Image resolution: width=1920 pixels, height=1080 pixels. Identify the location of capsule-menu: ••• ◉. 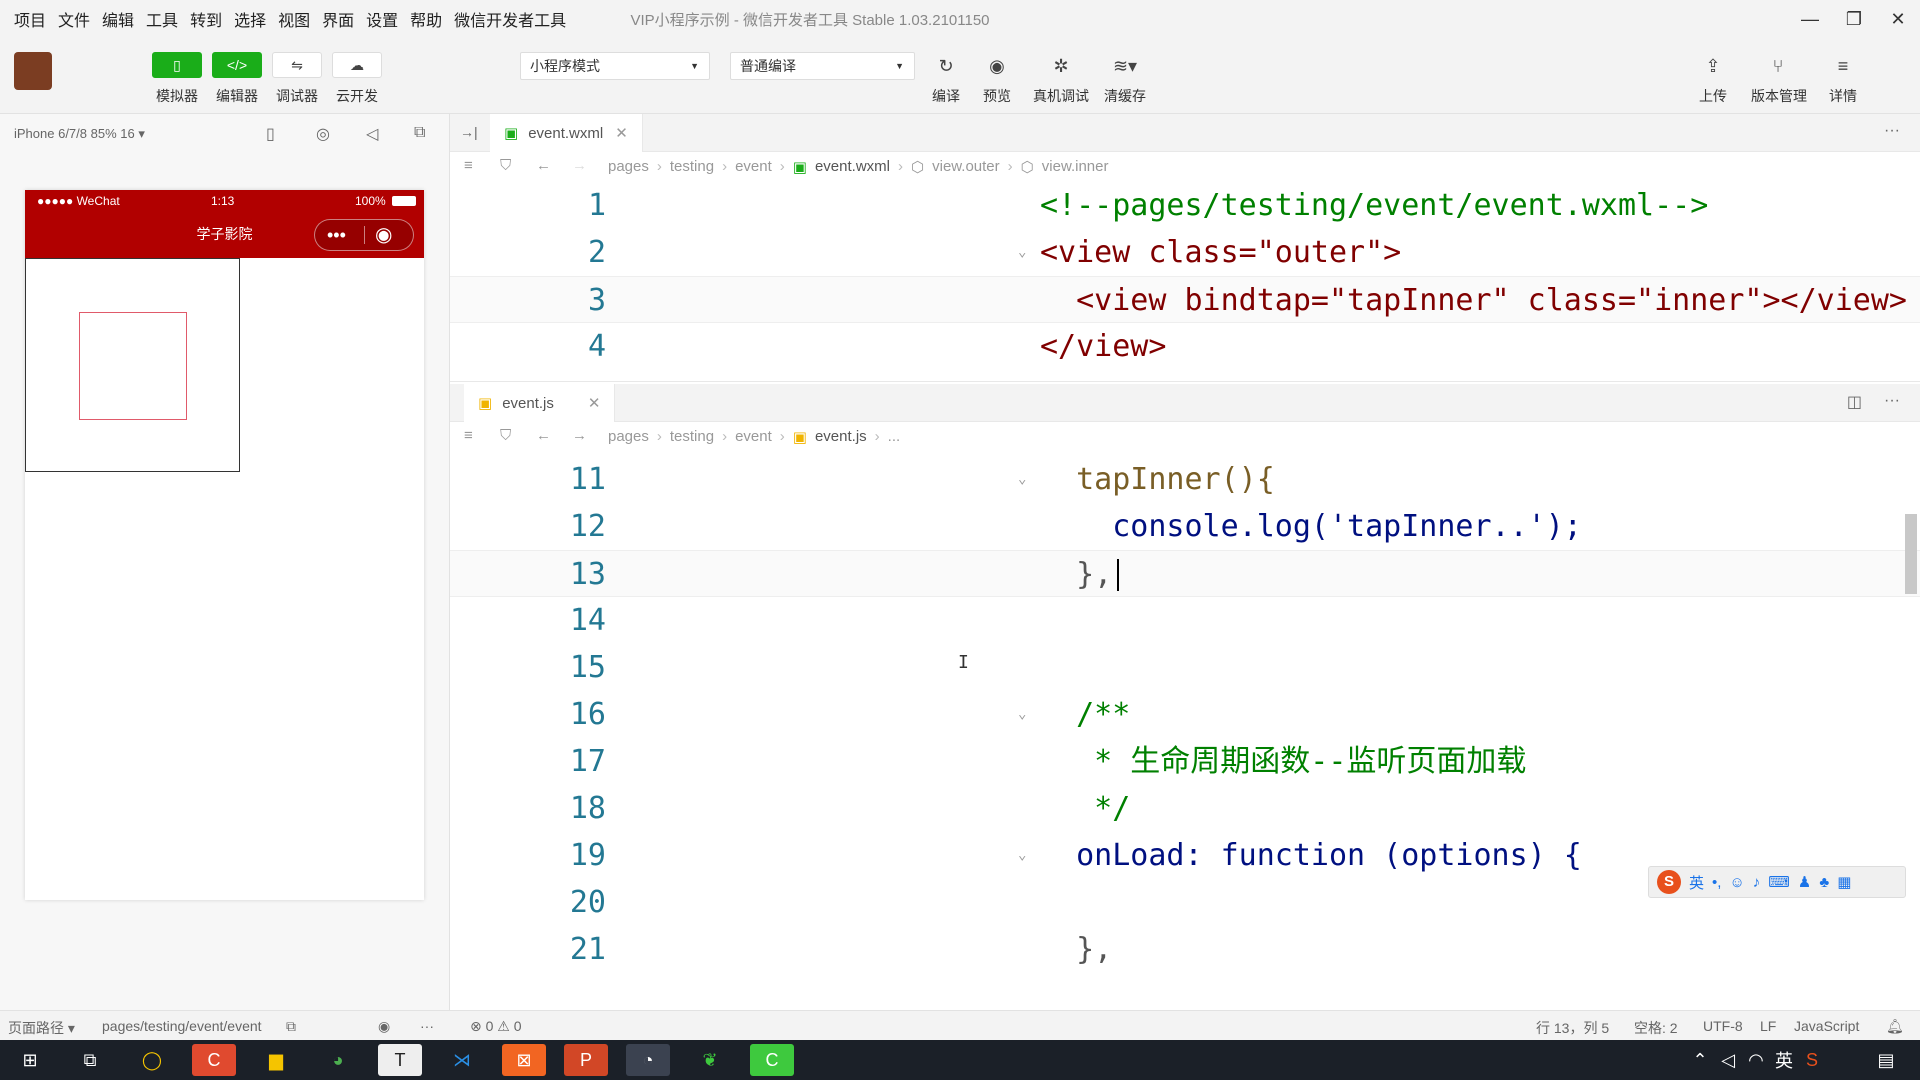
(364, 235).